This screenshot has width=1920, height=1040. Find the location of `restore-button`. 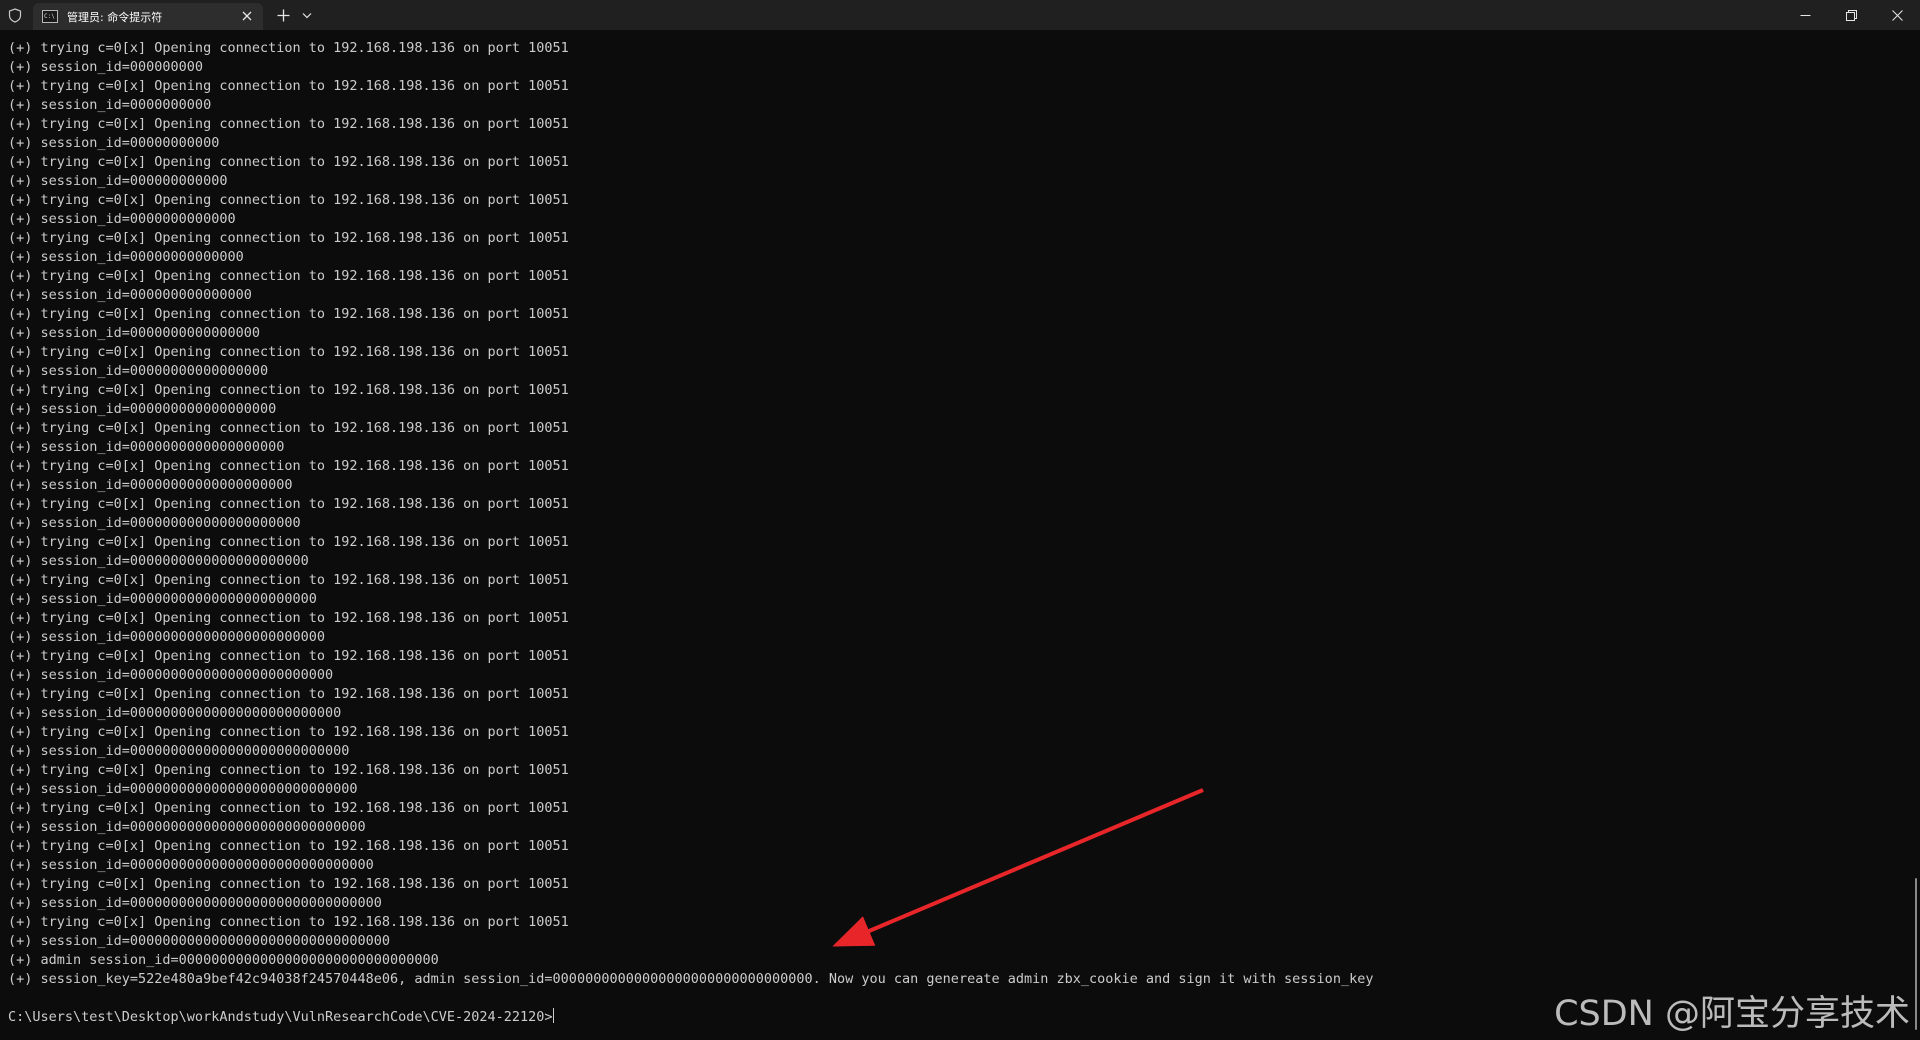

restore-button is located at coordinates (1851, 15).